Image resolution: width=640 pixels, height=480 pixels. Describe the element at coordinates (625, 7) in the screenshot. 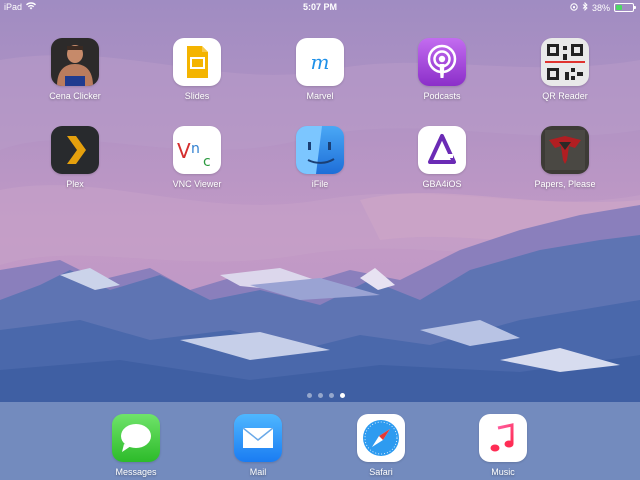

I see `battery-icon` at that location.